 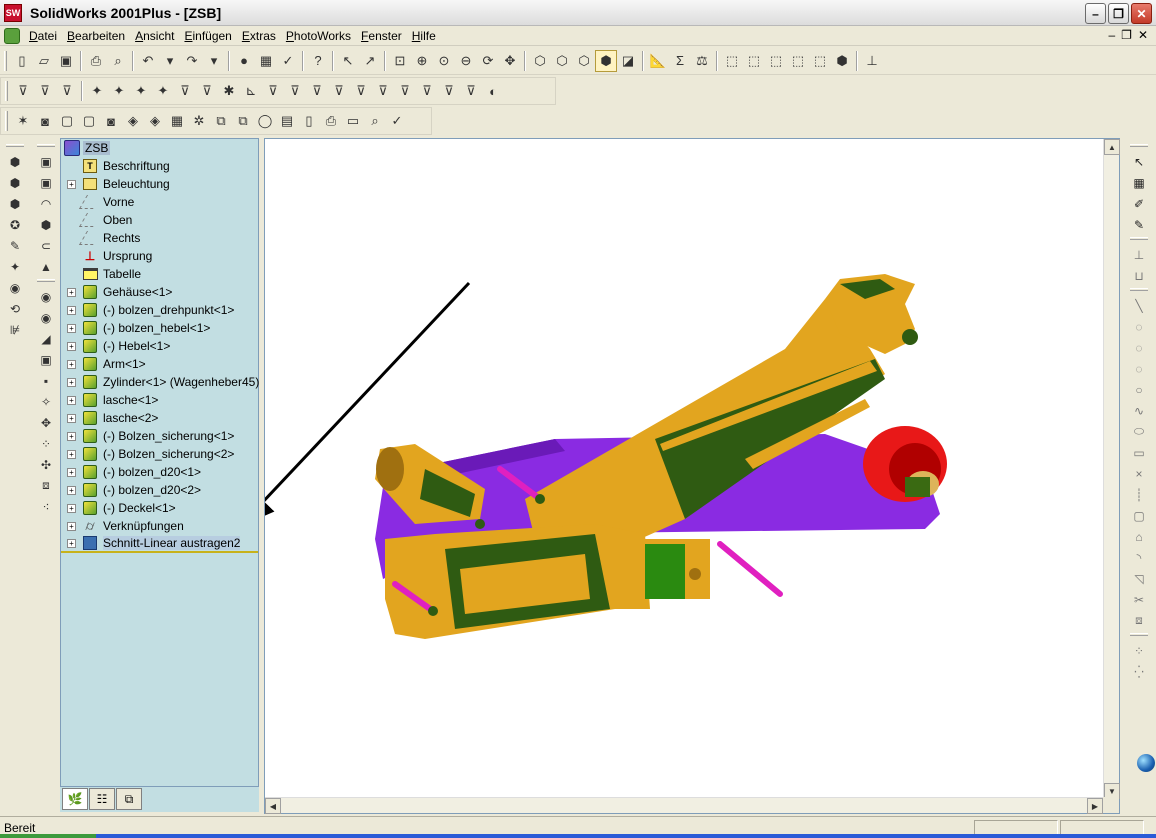 I want to click on filter-icon: ⊽, so click(x=23, y=91).